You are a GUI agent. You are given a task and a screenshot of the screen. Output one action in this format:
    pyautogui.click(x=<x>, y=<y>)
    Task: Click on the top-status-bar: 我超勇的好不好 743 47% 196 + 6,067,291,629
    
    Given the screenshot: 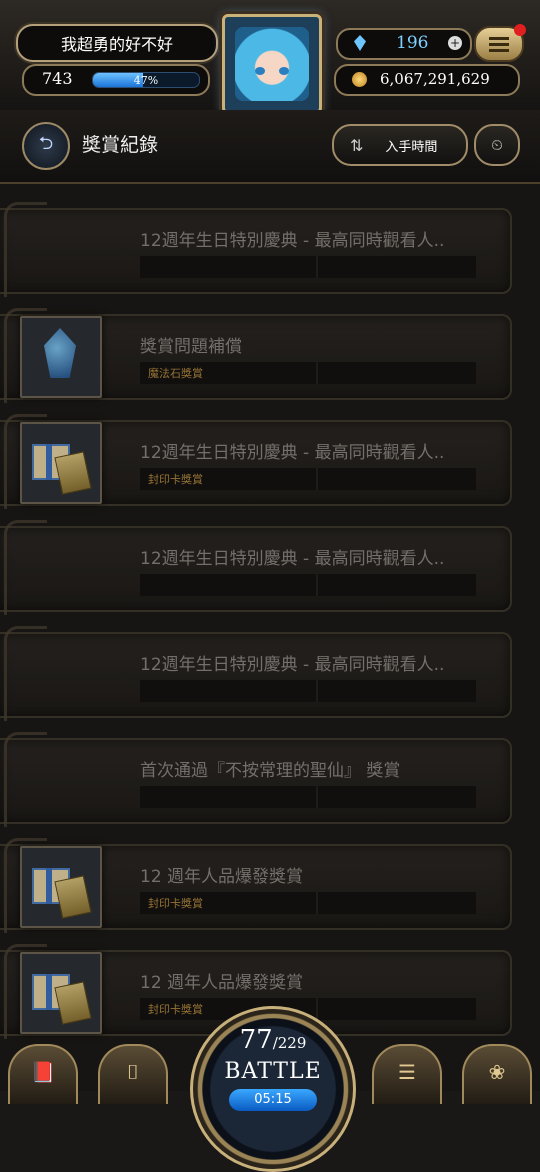 What is the action you would take?
    pyautogui.click(x=270, y=57)
    